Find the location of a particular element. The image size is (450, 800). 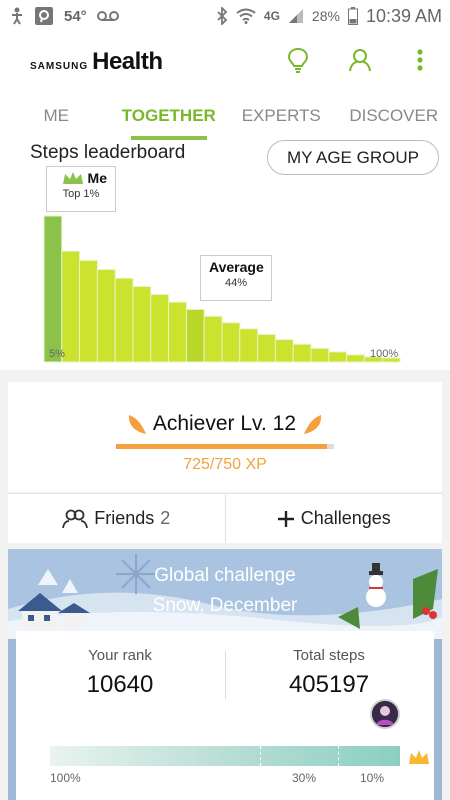

scale-label-10: 10% is located at coordinates (372, 778).